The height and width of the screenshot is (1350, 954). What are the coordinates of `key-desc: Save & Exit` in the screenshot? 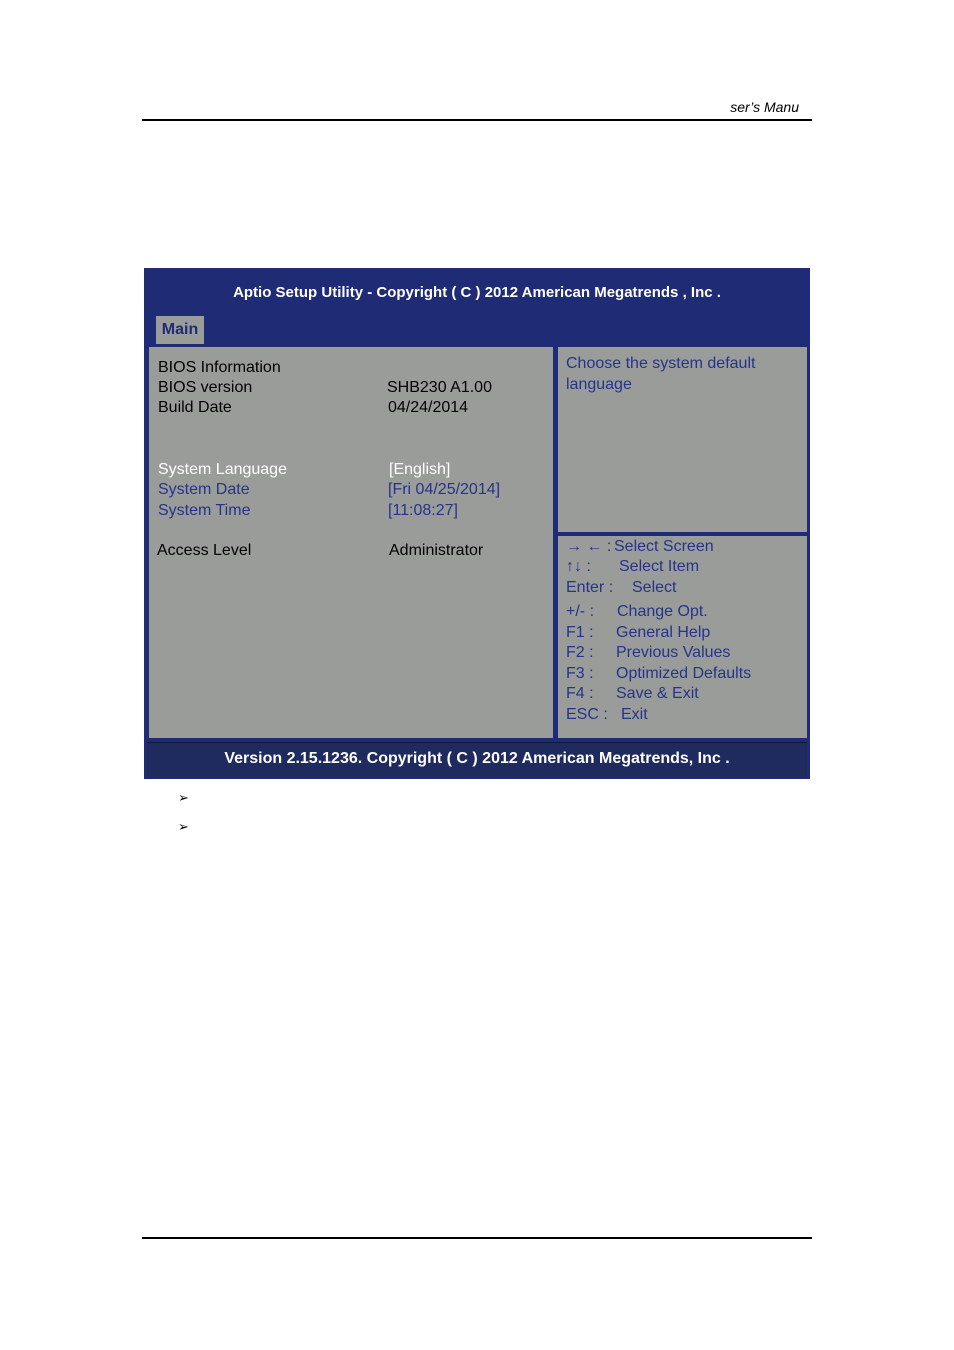 It's located at (657, 693).